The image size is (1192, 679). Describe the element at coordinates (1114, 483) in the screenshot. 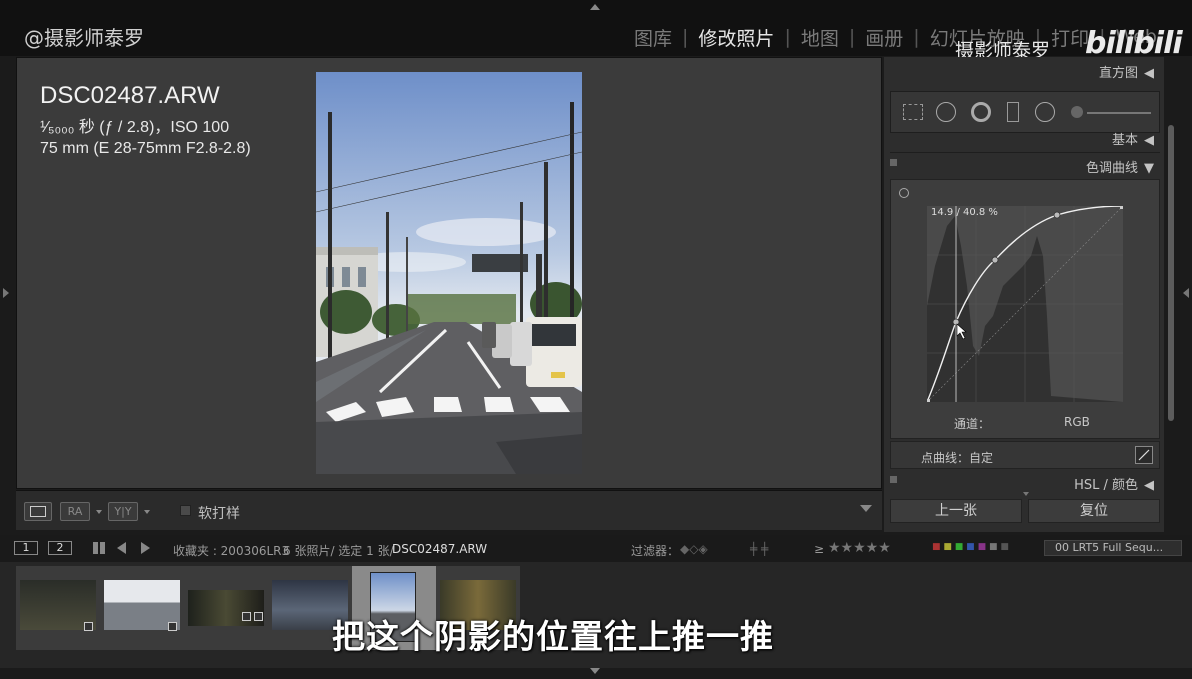

I see `hsl-header: HSL / 颜色 ◀` at that location.